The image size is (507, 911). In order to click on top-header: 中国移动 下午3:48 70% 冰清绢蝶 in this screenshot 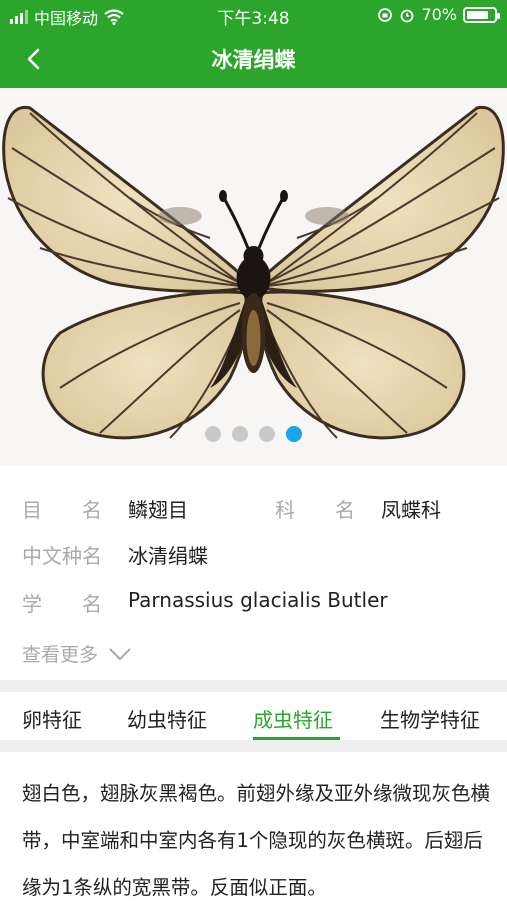, I will do `click(253, 44)`.